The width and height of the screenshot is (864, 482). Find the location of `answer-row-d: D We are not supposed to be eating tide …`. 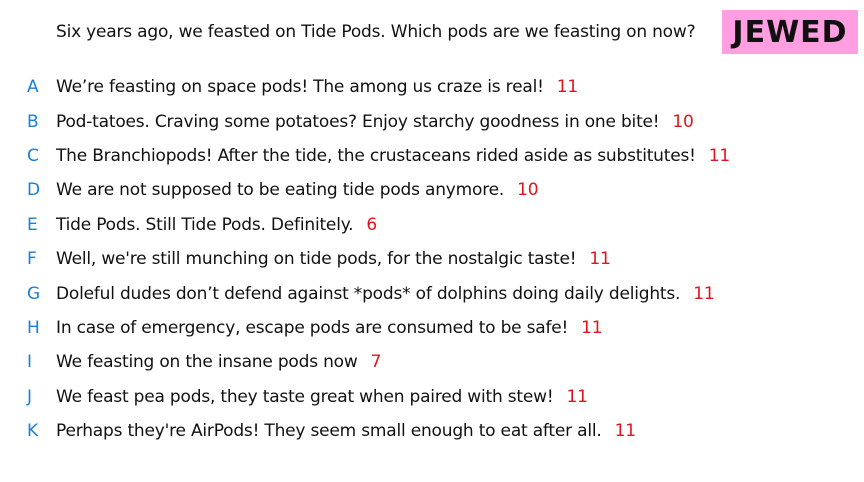

answer-row-d: D We are not supposed to be eating tide … is located at coordinates (432, 190).